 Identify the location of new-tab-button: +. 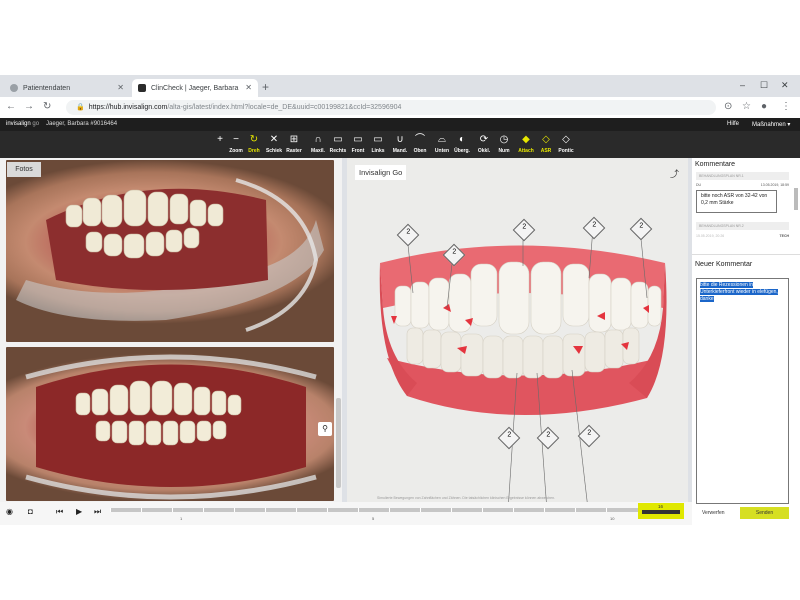
(265, 87).